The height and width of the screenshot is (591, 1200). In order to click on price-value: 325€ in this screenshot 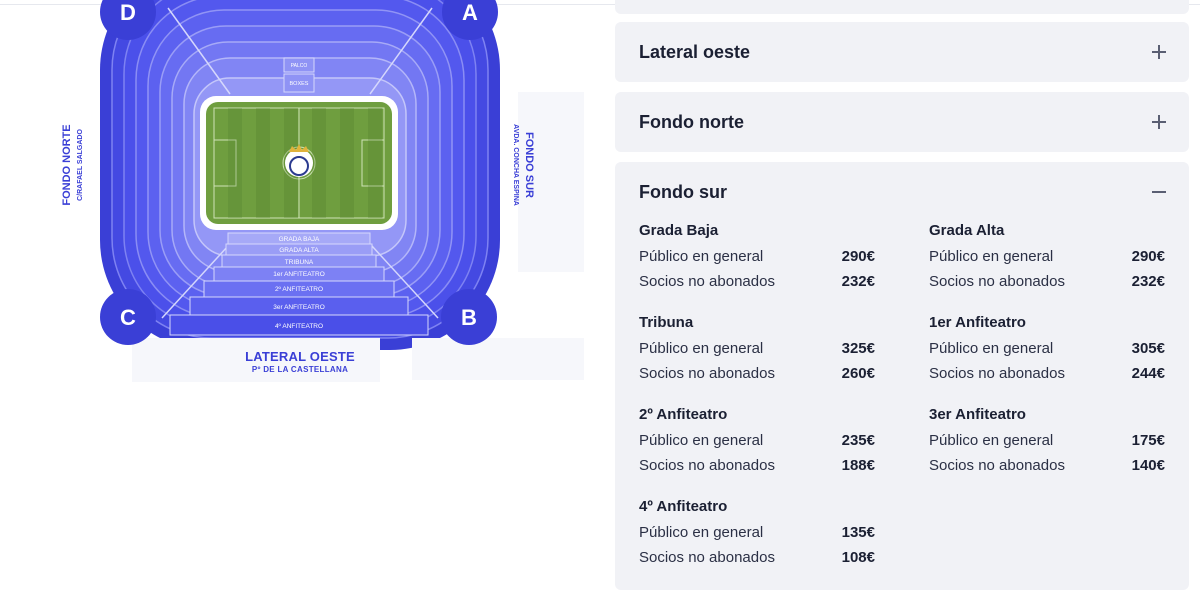, I will do `click(858, 348)`.